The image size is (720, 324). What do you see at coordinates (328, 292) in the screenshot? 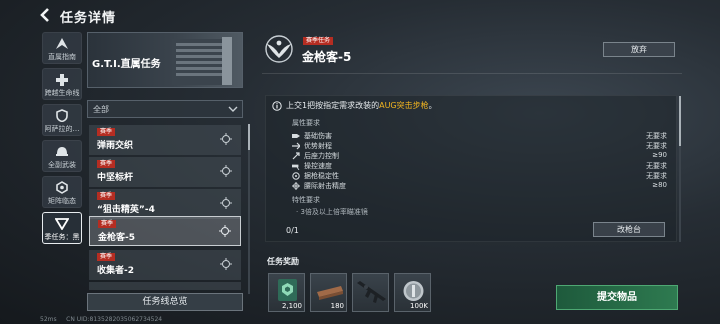
I see `reward-item: 180` at bounding box center [328, 292].